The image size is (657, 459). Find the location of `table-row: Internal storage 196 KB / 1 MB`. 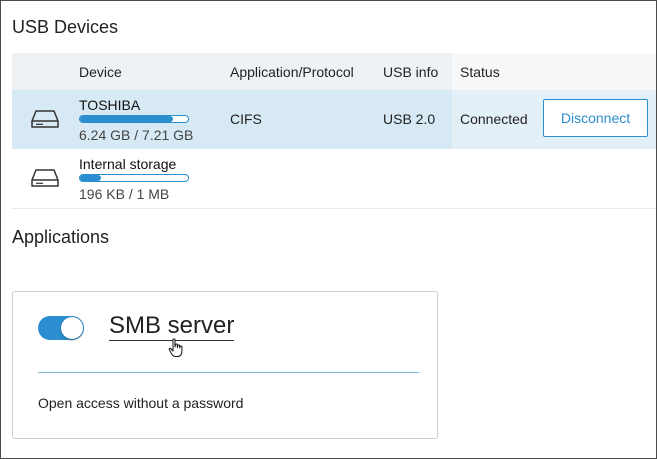

table-row: Internal storage 196 KB / 1 MB is located at coordinates (334, 179).